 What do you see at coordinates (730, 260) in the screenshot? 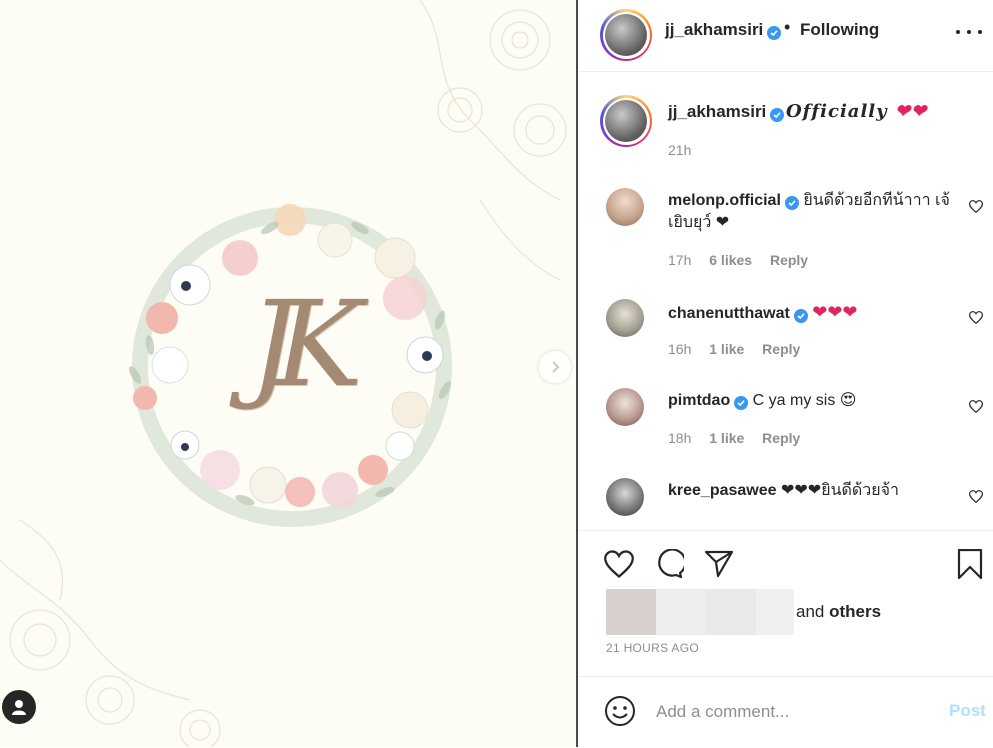
I see `comment-likes: 6 likes` at bounding box center [730, 260].